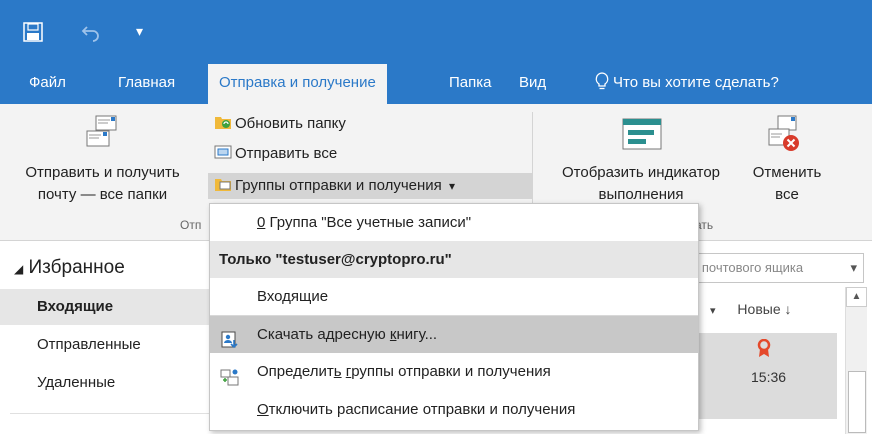 This screenshot has width=872, height=434. I want to click on define-groups-icon, so click(230, 374).